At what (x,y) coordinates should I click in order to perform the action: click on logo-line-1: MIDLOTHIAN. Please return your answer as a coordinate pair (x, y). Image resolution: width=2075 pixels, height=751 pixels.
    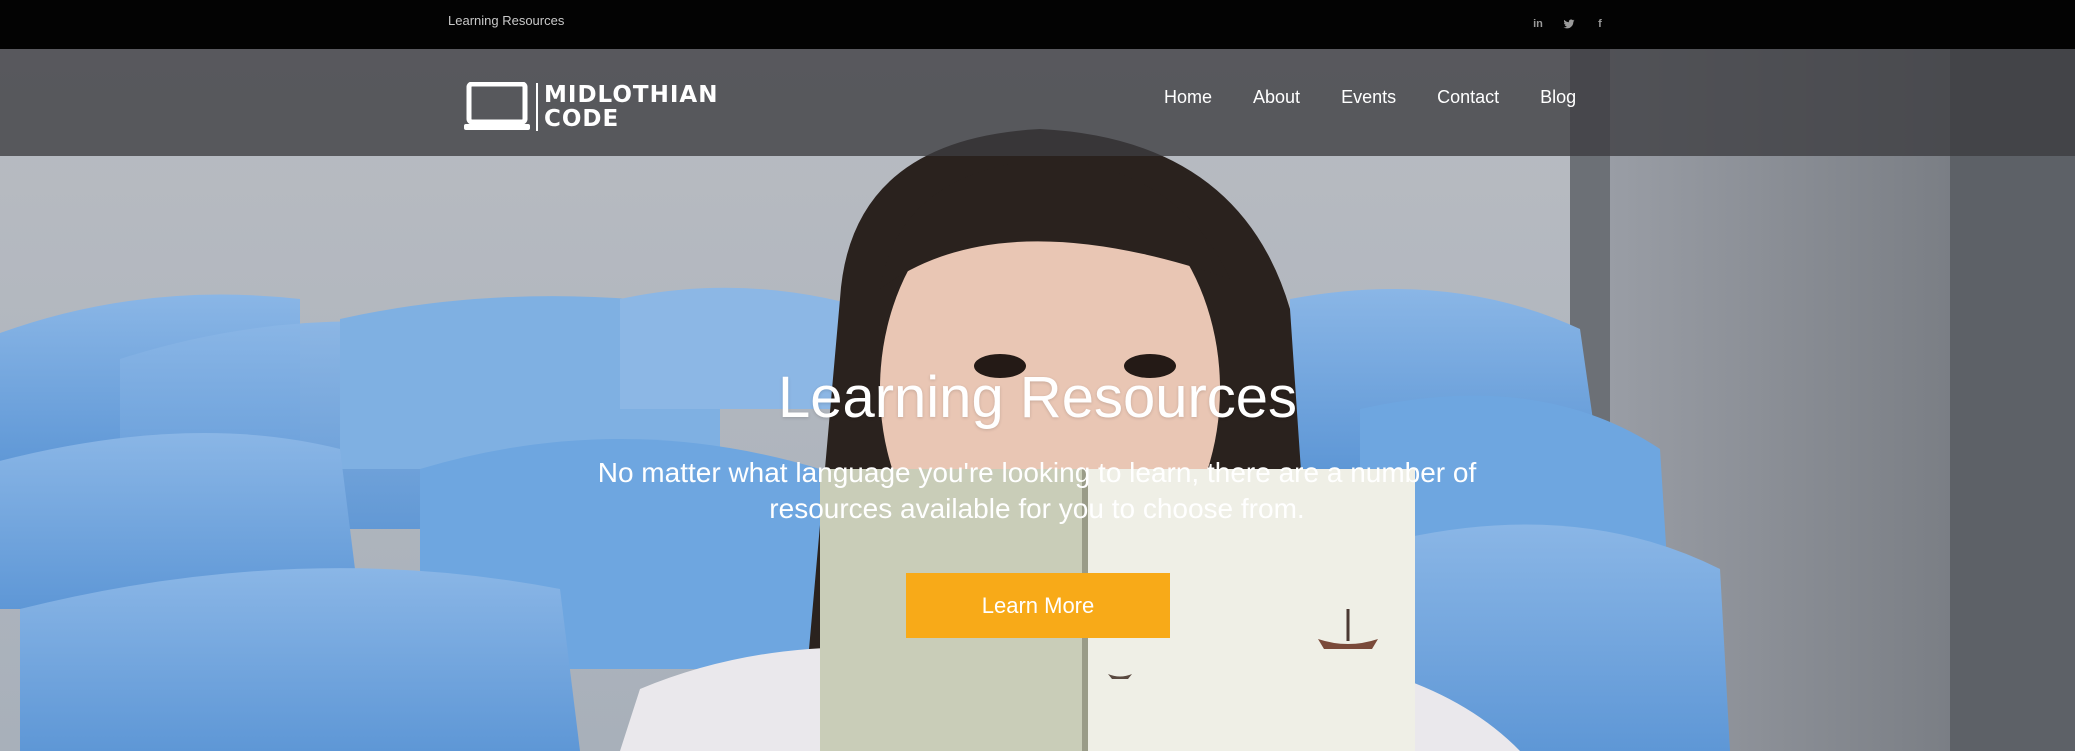
    Looking at the image, I should click on (631, 95).